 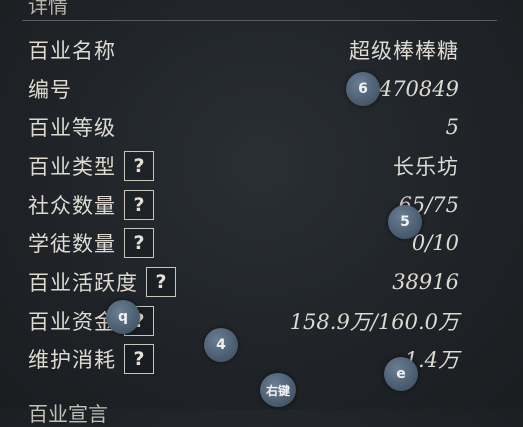 What do you see at coordinates (221, 345) in the screenshot?
I see `key-hint-4: 4` at bounding box center [221, 345].